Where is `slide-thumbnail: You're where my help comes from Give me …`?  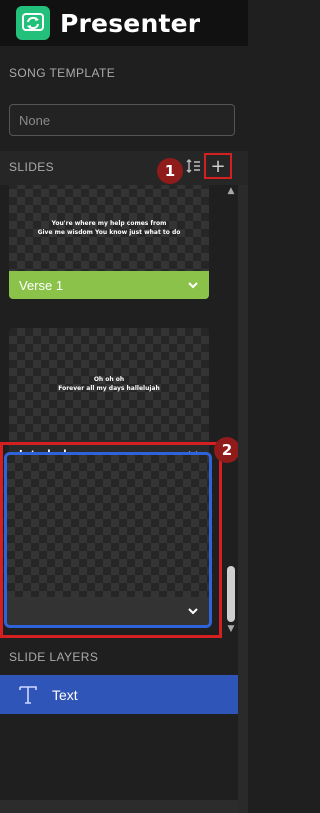 slide-thumbnail: You're where my help comes from Give me … is located at coordinates (109, 228).